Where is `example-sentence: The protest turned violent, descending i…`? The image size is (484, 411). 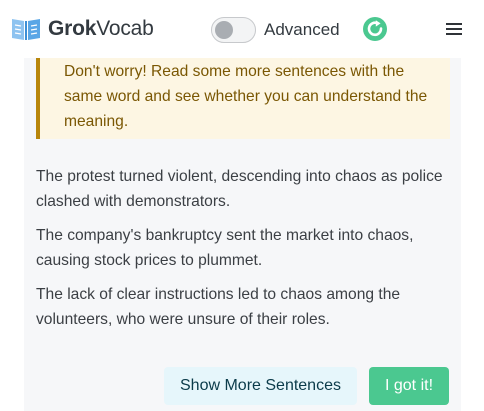 example-sentence: The protest turned violent, descending i… is located at coordinates (239, 189).